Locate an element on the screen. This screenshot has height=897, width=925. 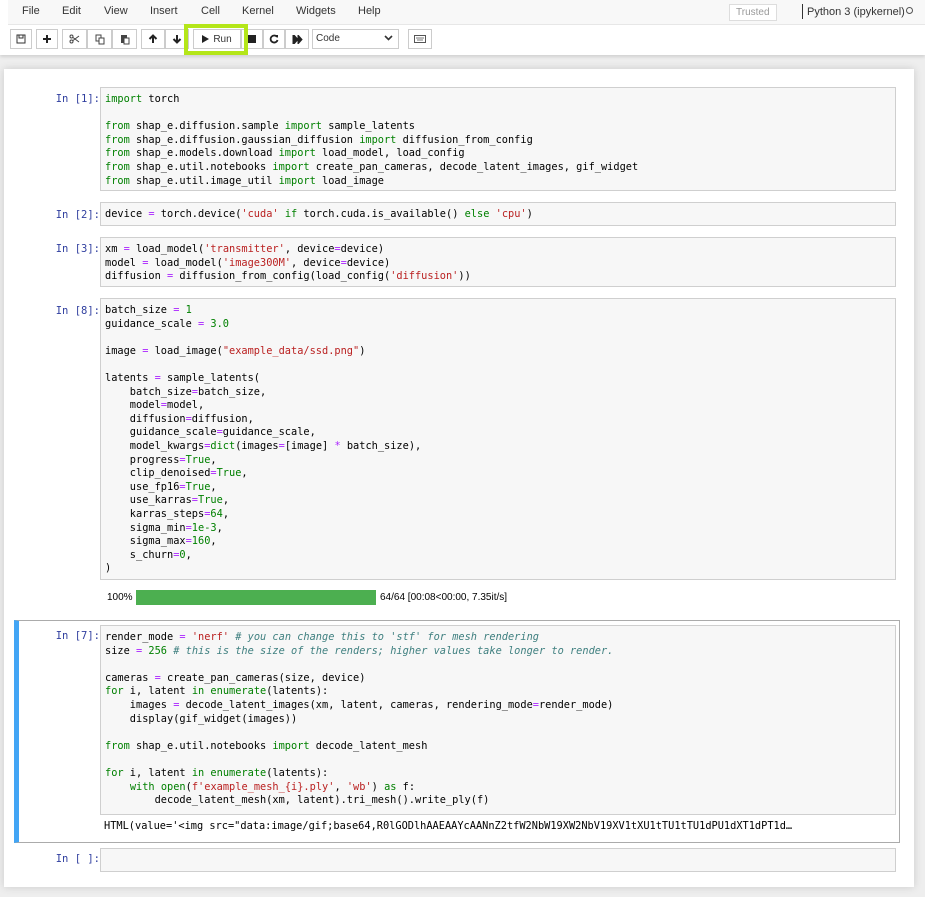
interrupt-button is located at coordinates (252, 39).